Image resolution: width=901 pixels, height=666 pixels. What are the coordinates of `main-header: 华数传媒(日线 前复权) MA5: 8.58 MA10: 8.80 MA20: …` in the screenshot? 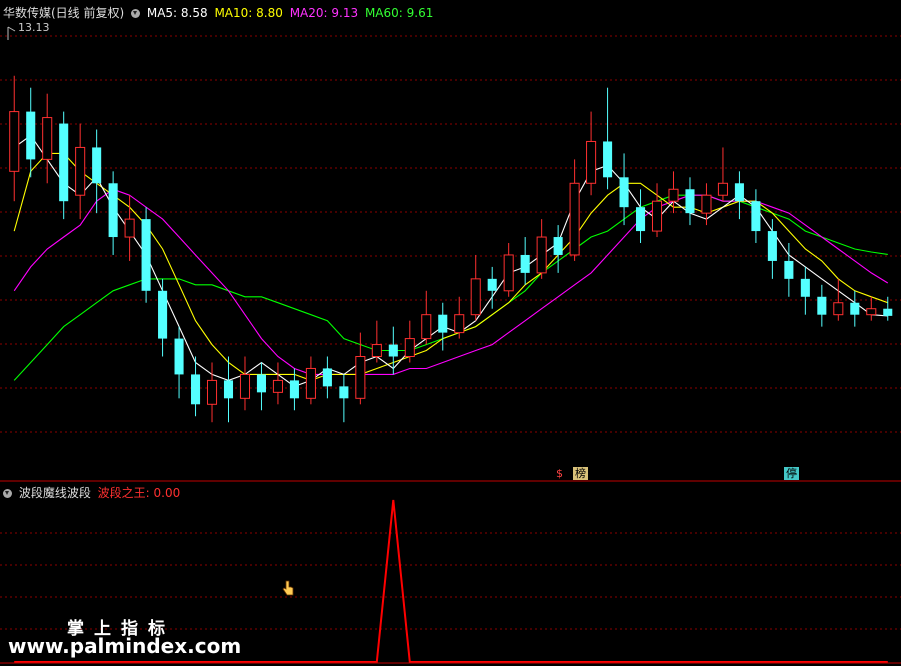 It's located at (219, 12).